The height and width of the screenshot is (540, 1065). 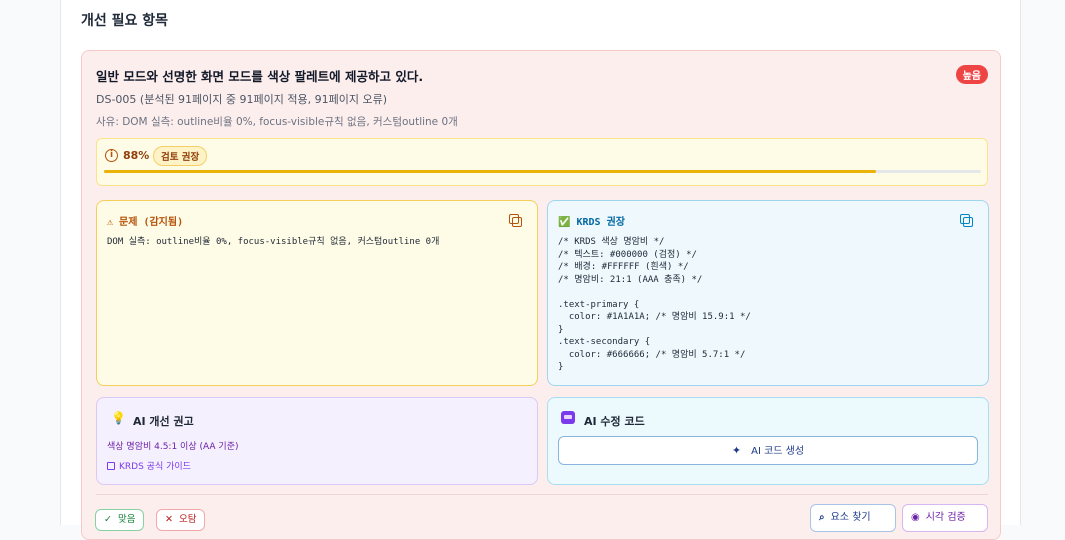 I want to click on ai-fix-box: AI 수정 코드 ✦ AI 코드 생성, so click(x=768, y=441).